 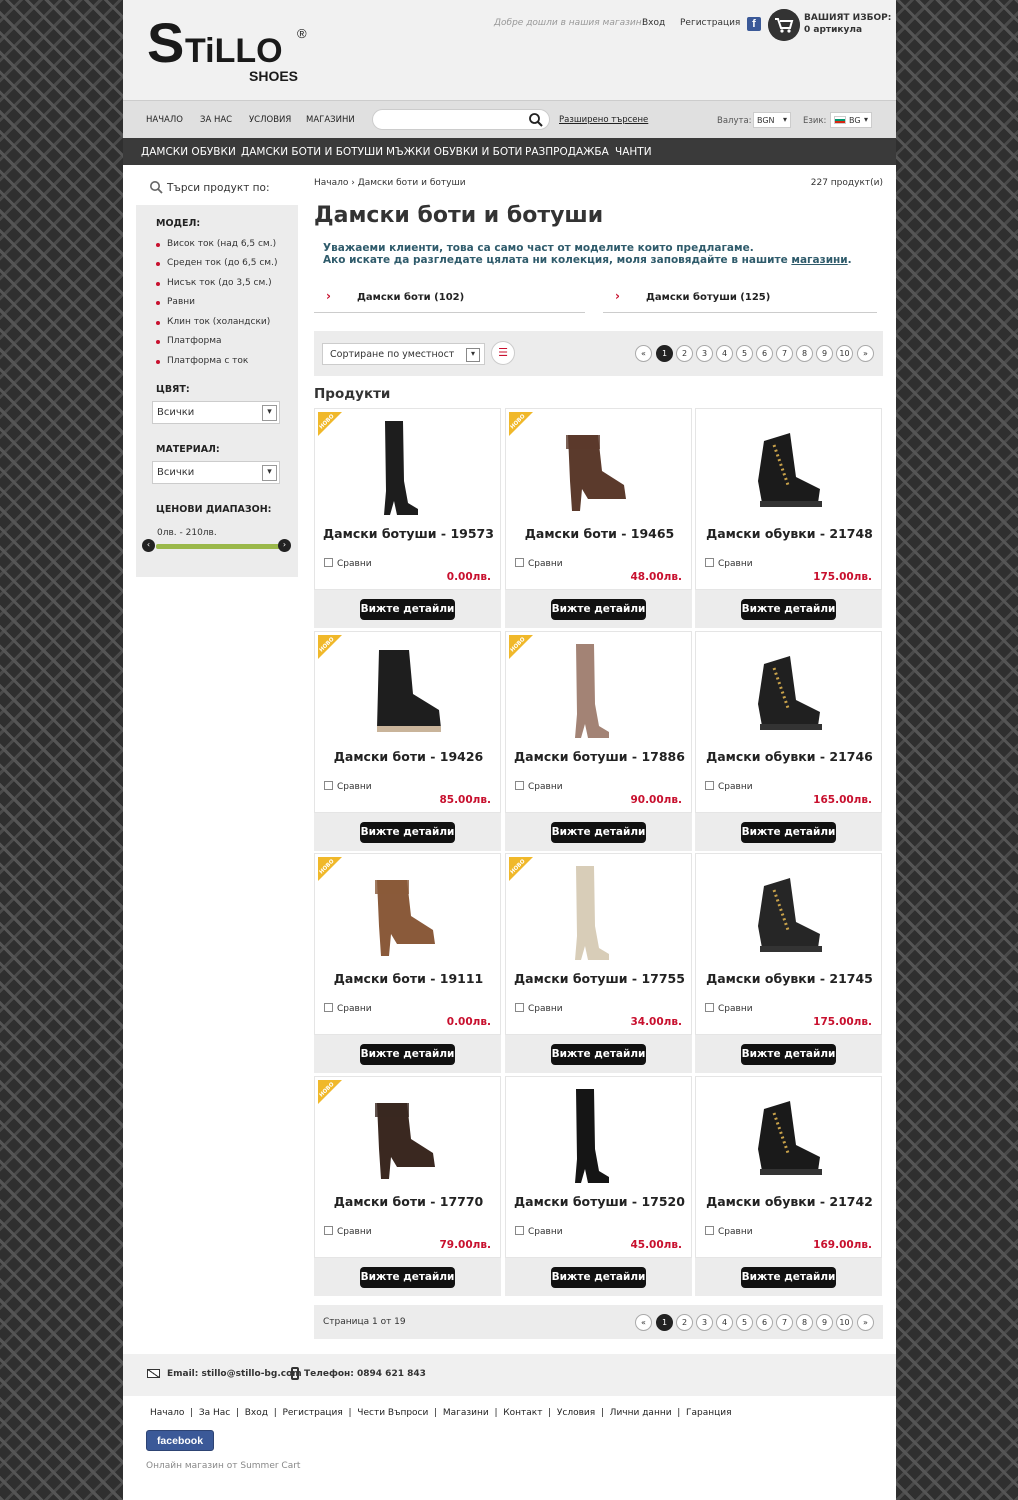 What do you see at coordinates (789, 756) in the screenshot?
I see `product-title: Дамски обувки - 21746` at bounding box center [789, 756].